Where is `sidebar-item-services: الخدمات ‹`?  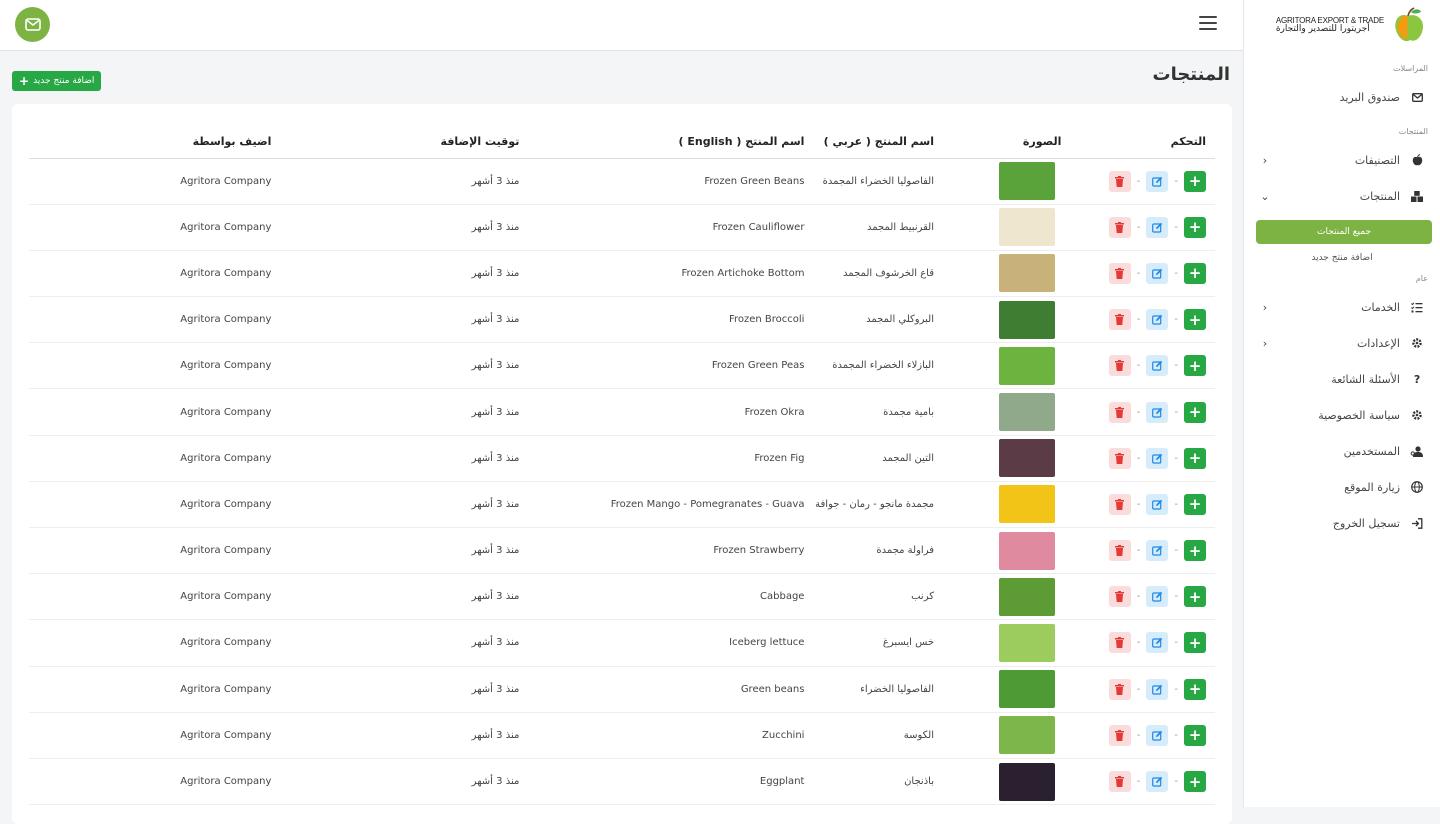 sidebar-item-services: الخدمات ‹ is located at coordinates (1342, 307).